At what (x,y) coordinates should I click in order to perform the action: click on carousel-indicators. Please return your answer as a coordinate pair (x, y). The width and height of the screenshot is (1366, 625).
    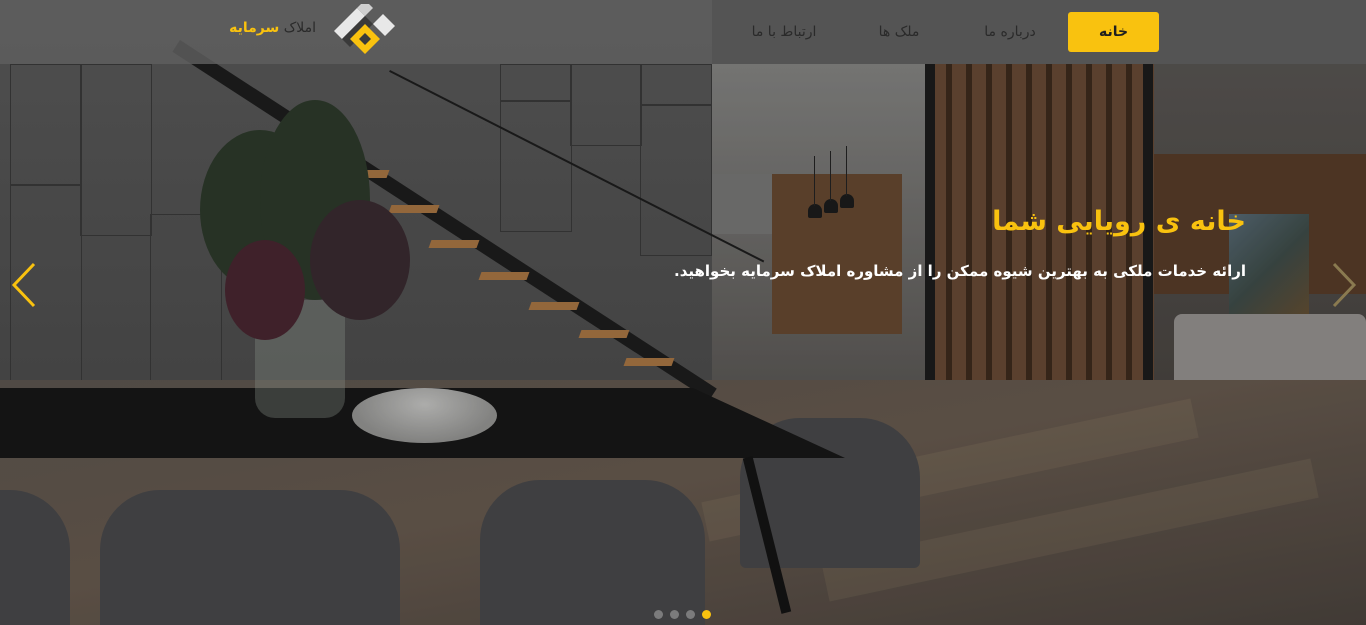
    Looking at the image, I should click on (682, 615).